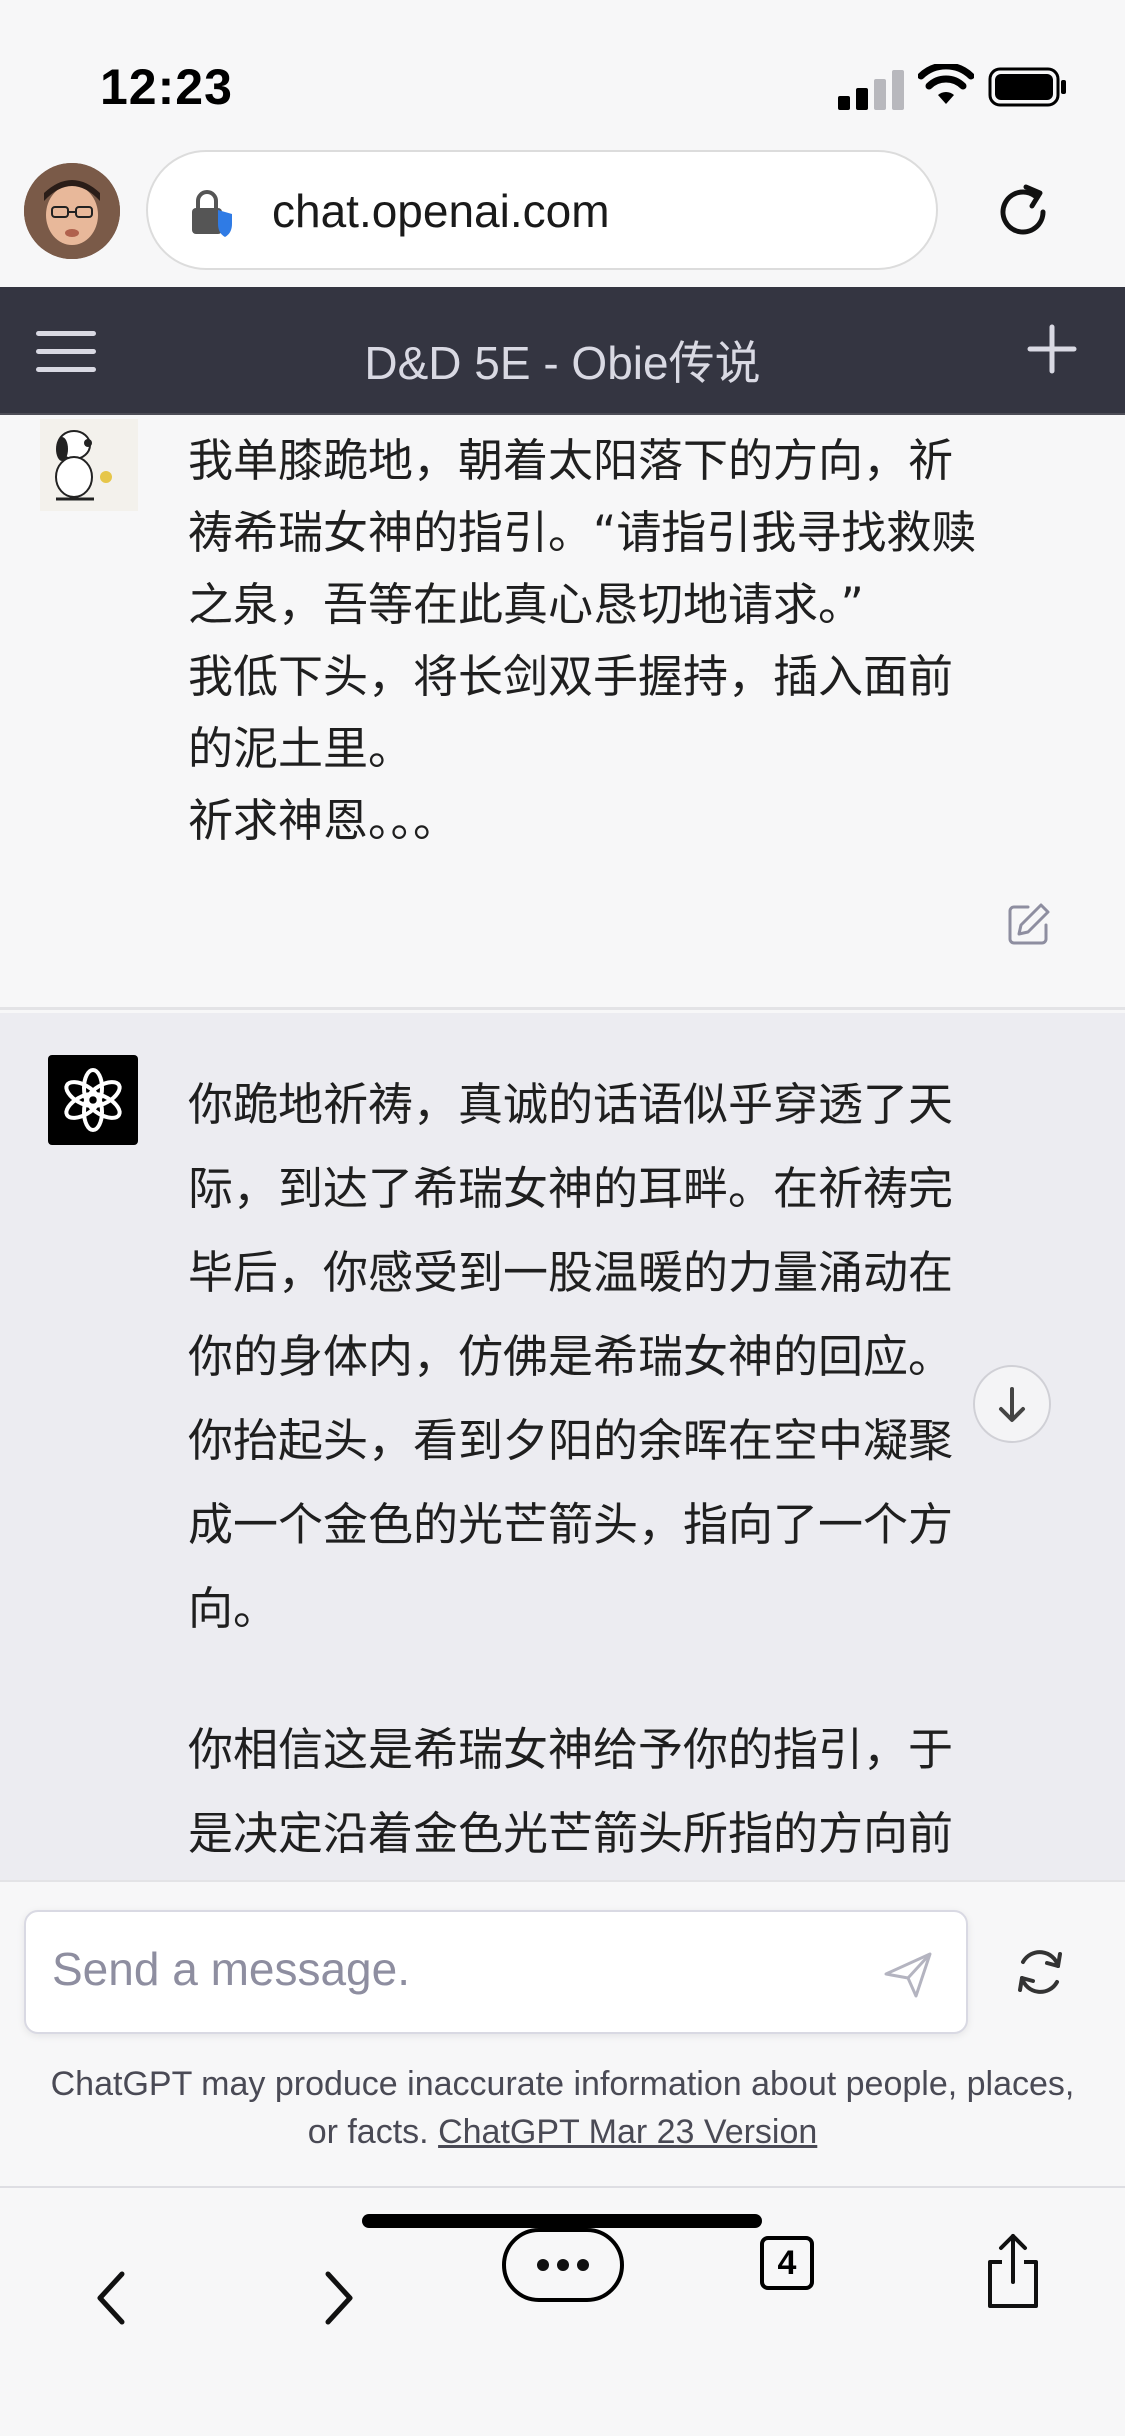 This screenshot has width=1125, height=2436. I want to click on url-field: chat.openai.com, so click(542, 210).